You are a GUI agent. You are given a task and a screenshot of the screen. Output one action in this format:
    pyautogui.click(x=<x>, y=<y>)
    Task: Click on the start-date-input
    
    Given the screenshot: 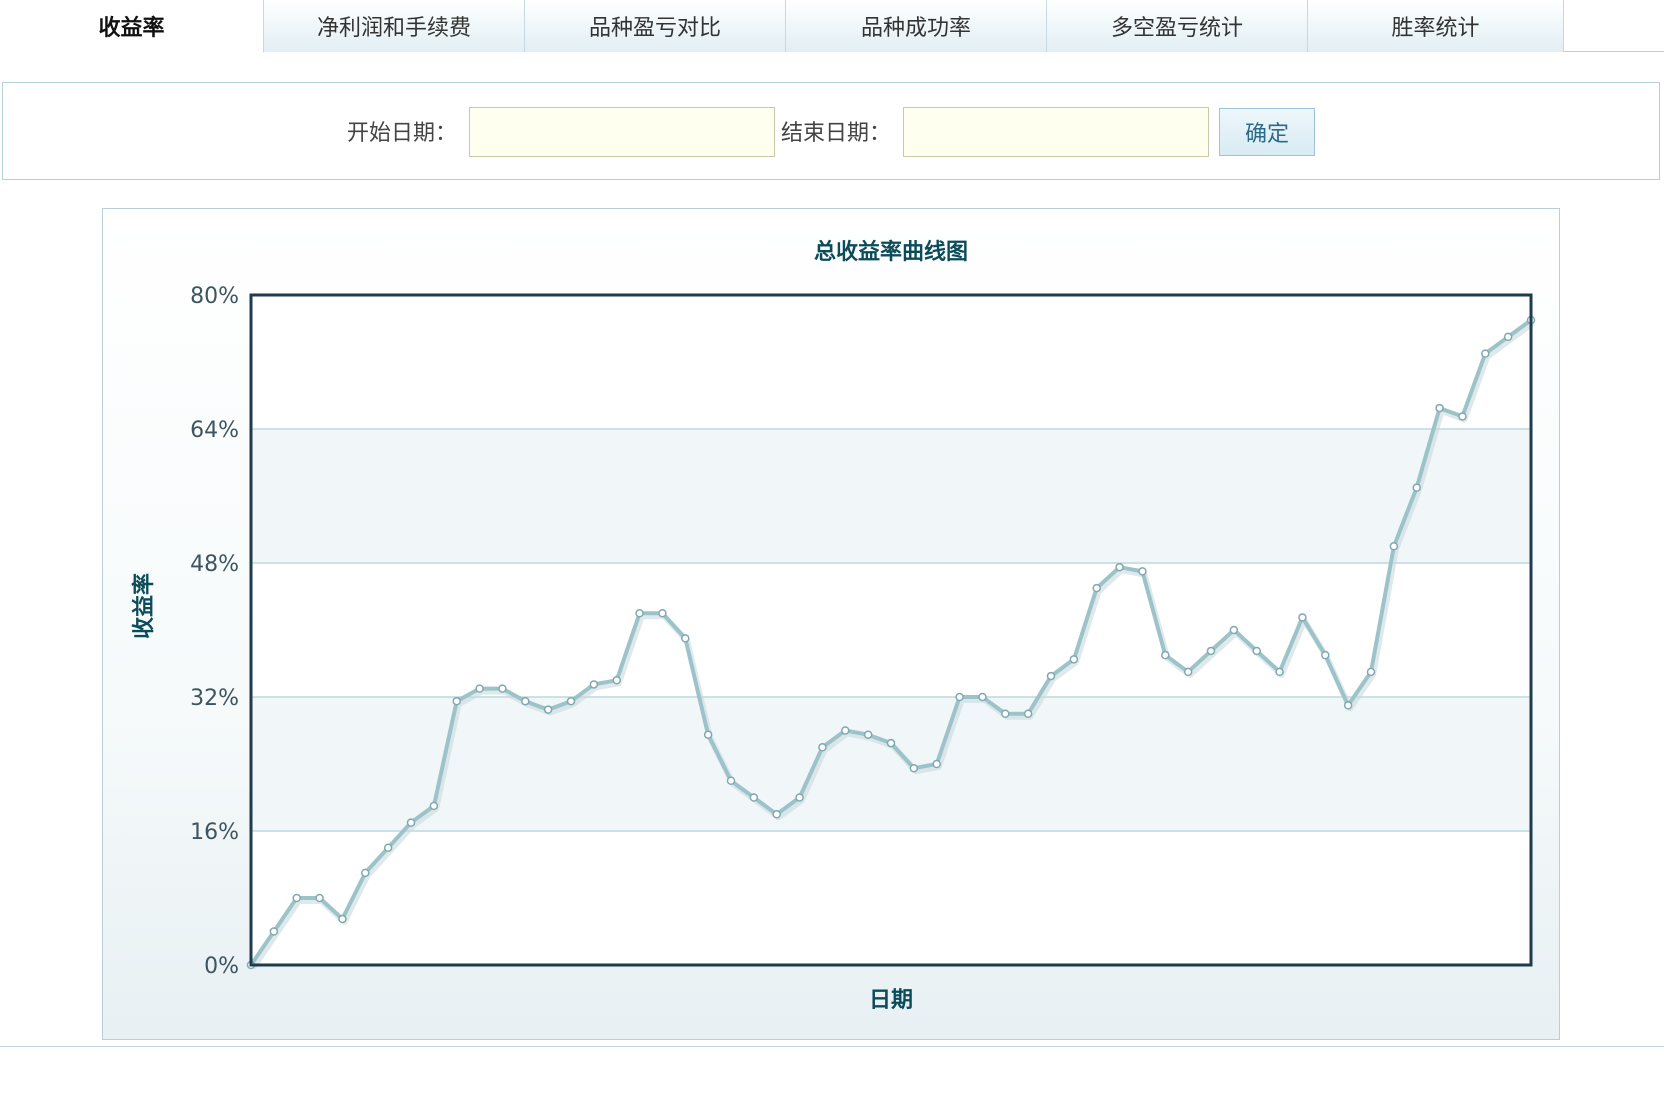 What is the action you would take?
    pyautogui.click(x=622, y=132)
    